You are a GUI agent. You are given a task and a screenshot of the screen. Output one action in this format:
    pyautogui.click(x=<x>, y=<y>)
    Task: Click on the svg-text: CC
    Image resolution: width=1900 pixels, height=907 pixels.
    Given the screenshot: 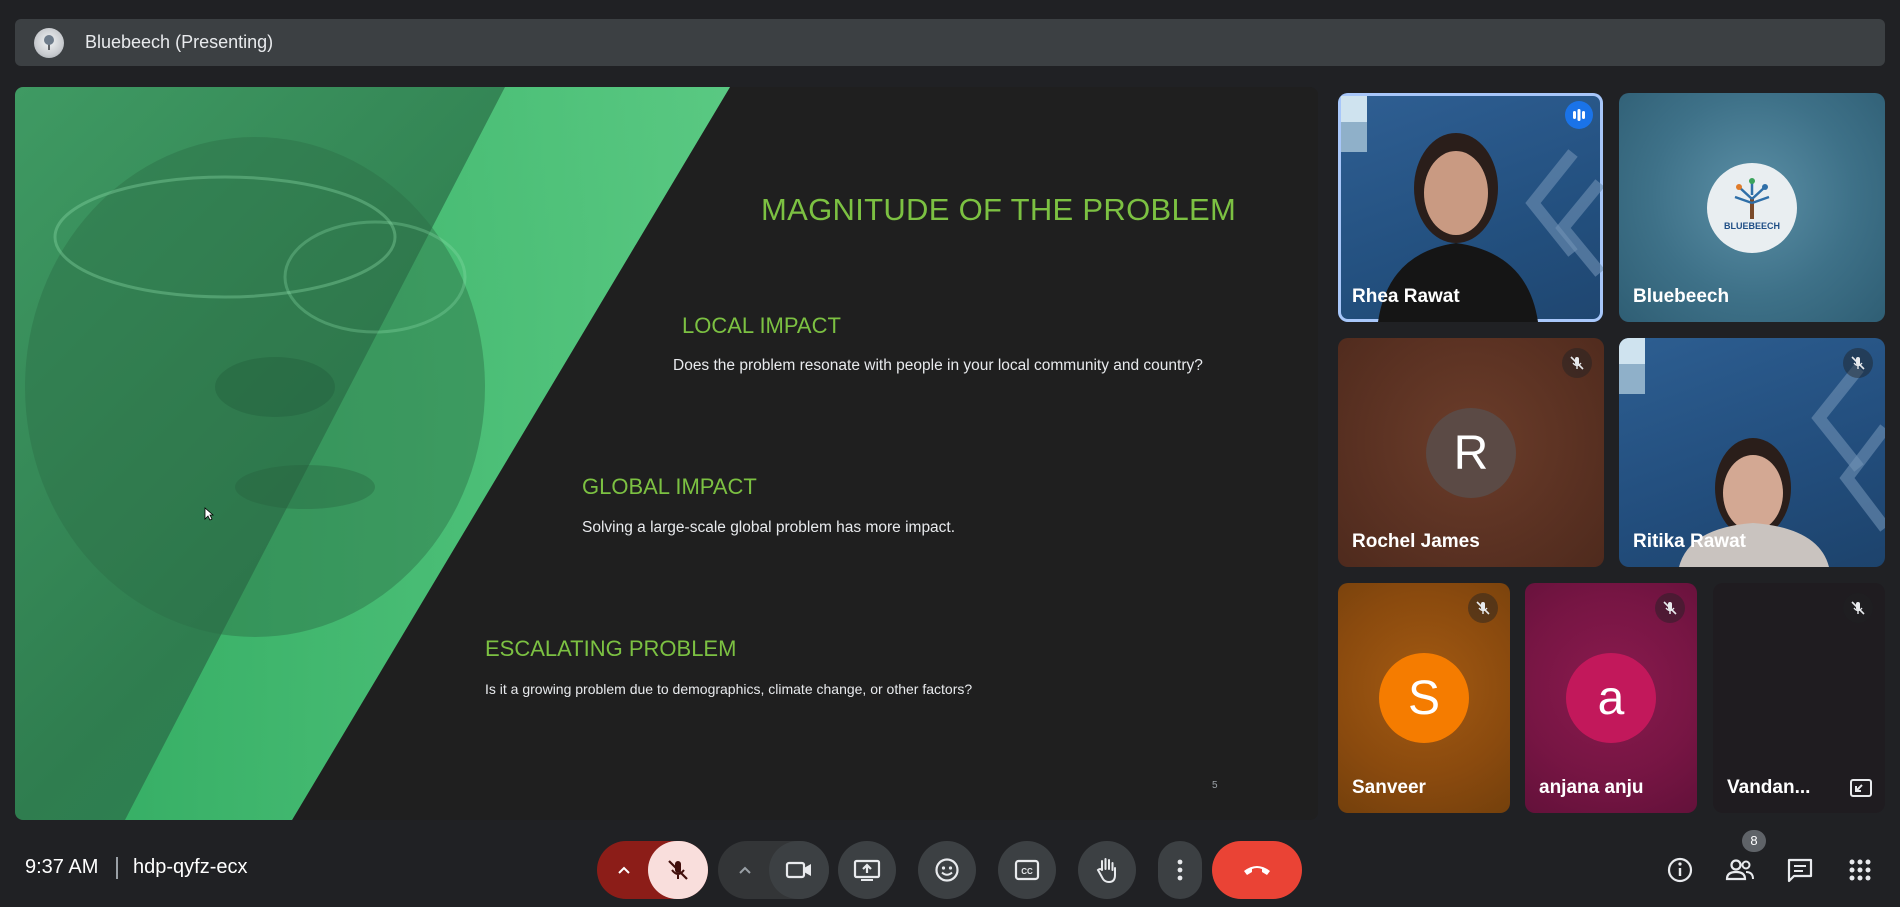 What is the action you would take?
    pyautogui.click(x=1027, y=871)
    